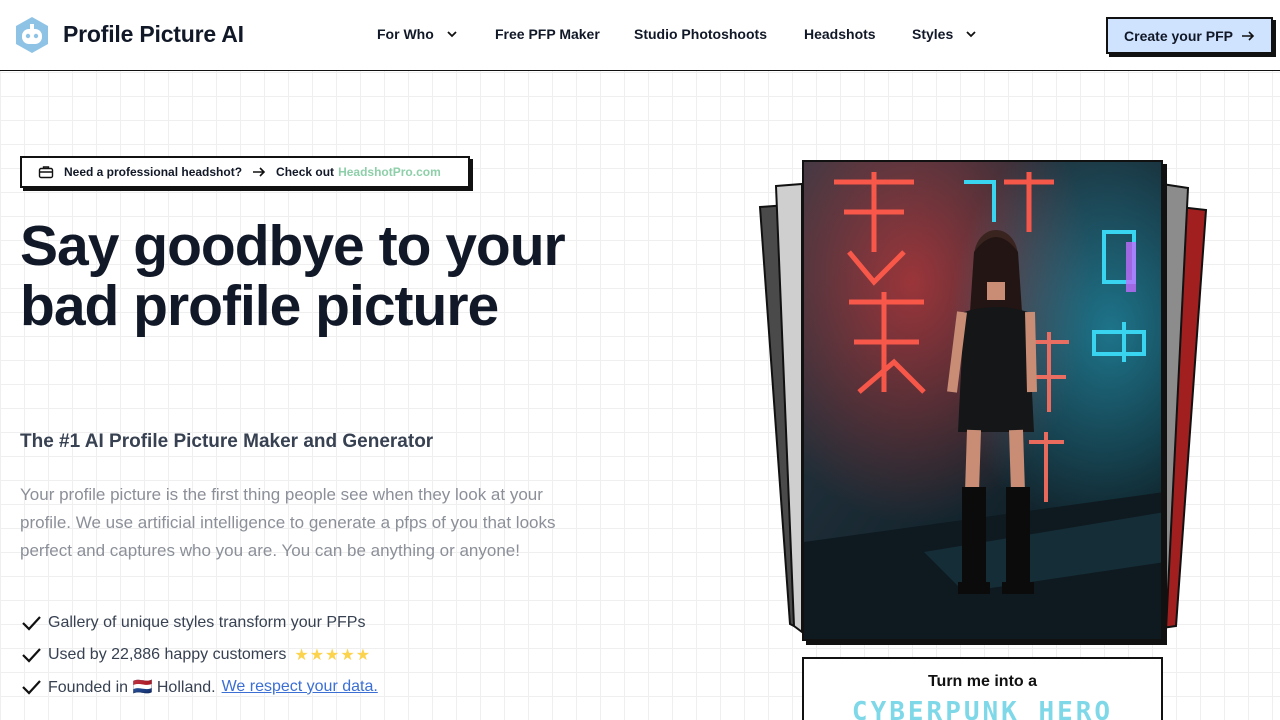 This screenshot has height=720, width=1280. What do you see at coordinates (32, 35) in the screenshot?
I see `robot-logo-icon` at bounding box center [32, 35].